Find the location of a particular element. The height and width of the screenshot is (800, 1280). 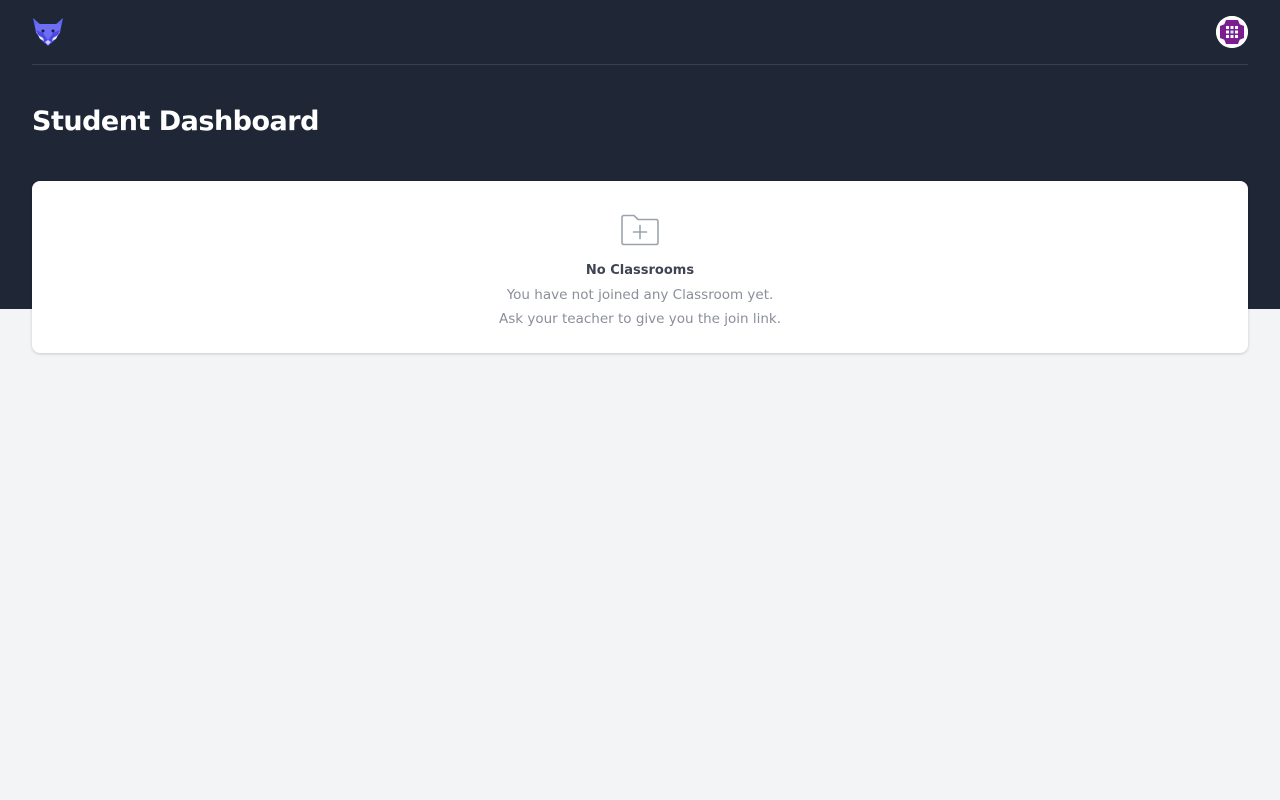

top-navigation-bar is located at coordinates (640, 32).